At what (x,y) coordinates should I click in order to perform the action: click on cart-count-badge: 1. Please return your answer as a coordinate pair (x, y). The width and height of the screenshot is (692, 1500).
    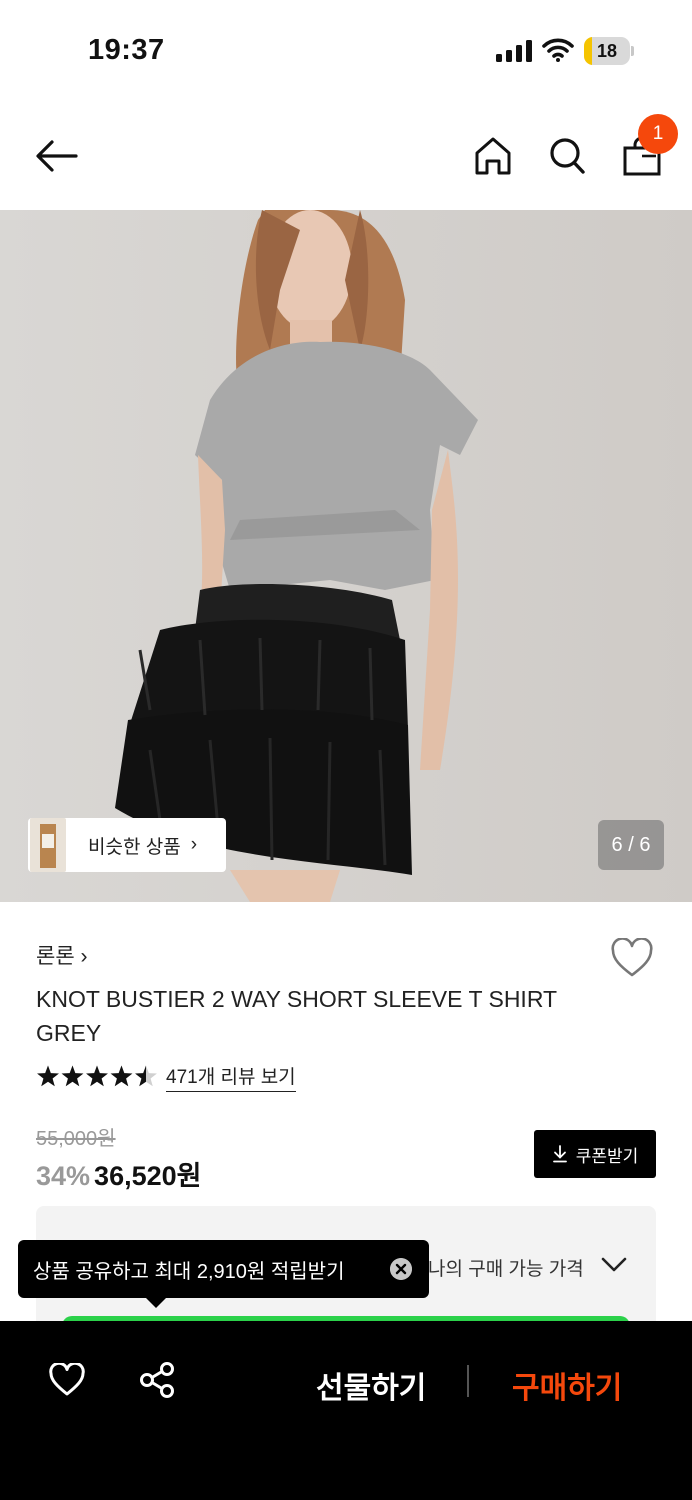
    Looking at the image, I should click on (658, 134).